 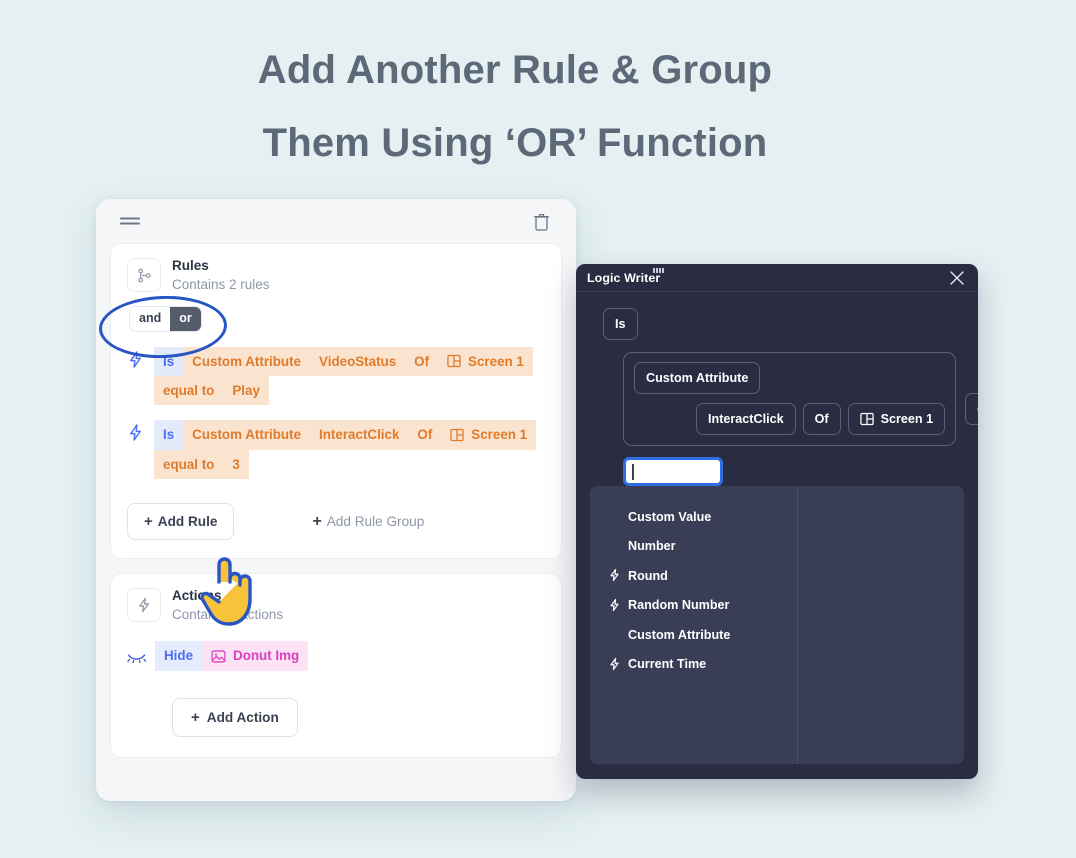 What do you see at coordinates (190, 265) in the screenshot?
I see `rules-card-title: Rules` at bounding box center [190, 265].